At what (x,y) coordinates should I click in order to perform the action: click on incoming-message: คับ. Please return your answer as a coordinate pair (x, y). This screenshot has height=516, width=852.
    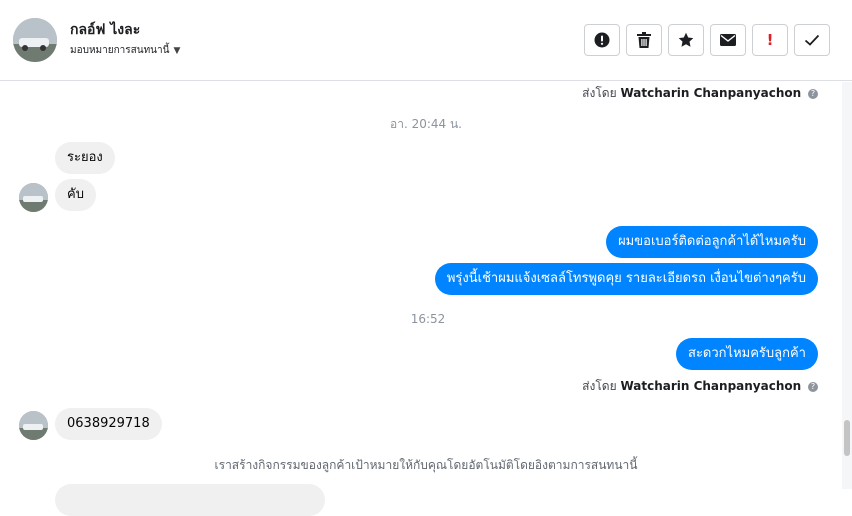
    Looking at the image, I should click on (75, 195).